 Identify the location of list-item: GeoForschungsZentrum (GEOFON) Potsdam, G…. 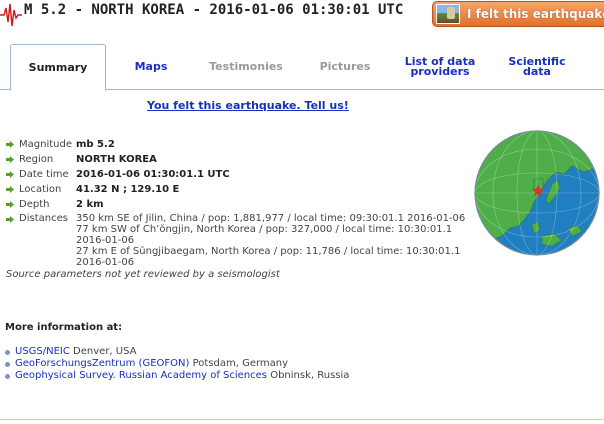
(285, 364).